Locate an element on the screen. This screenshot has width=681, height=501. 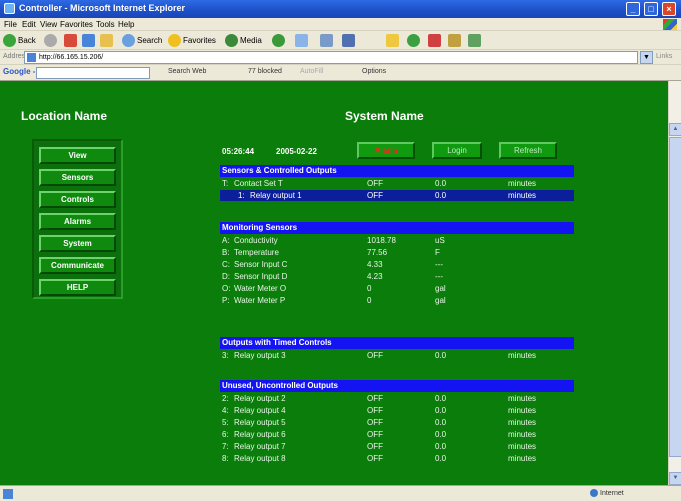
table-row: D: Sensor Input D 4.23 --- is located at coordinates (397, 276).